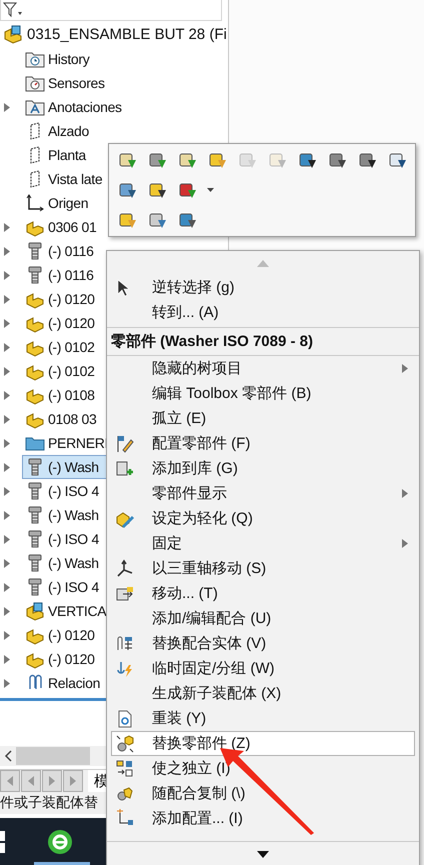 The image size is (424, 865). I want to click on menu-header: 零部件 (Washer ISO 7089 - 8), so click(212, 342).